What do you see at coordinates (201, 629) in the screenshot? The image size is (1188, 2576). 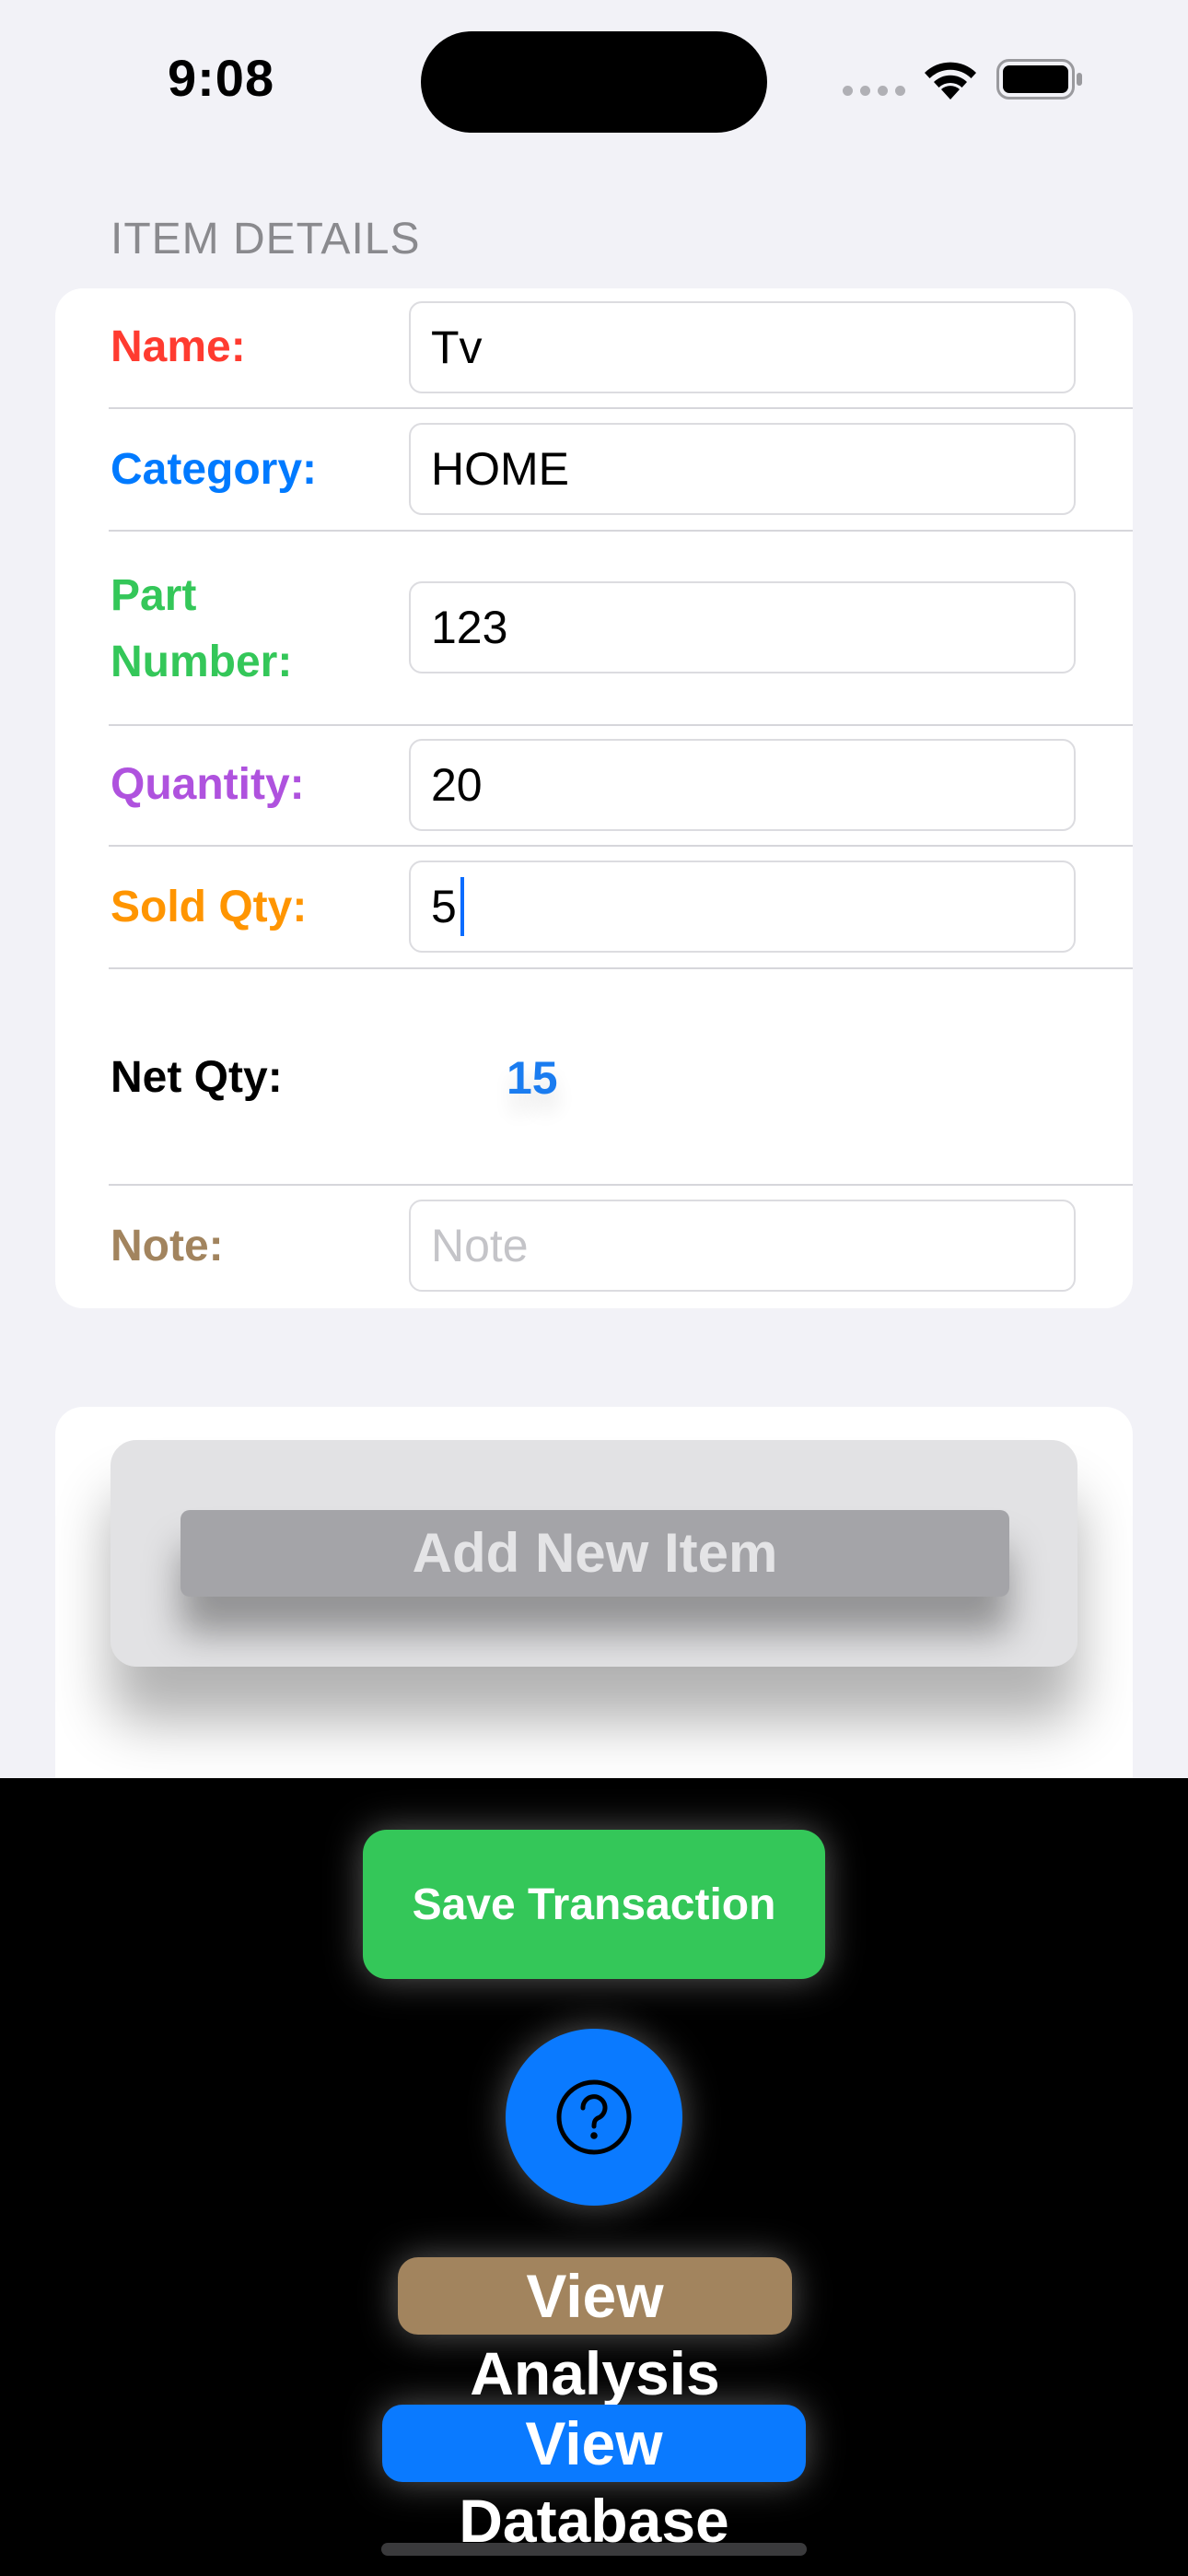 I see `part-number-label: Part Number:` at bounding box center [201, 629].